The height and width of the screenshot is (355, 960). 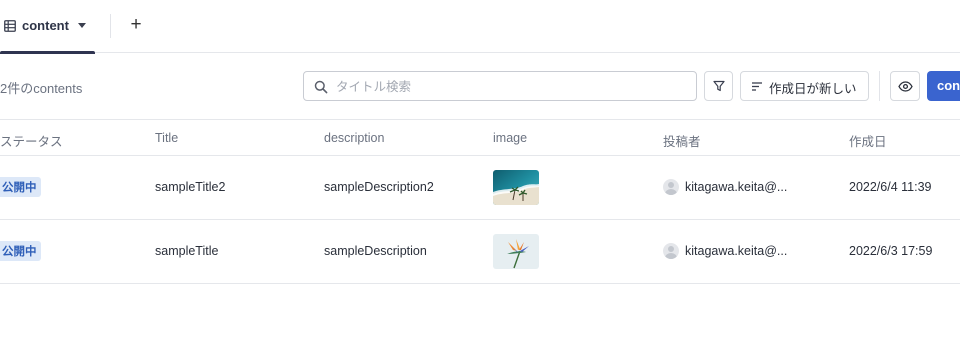 What do you see at coordinates (110, 26) in the screenshot?
I see `tab-divider` at bounding box center [110, 26].